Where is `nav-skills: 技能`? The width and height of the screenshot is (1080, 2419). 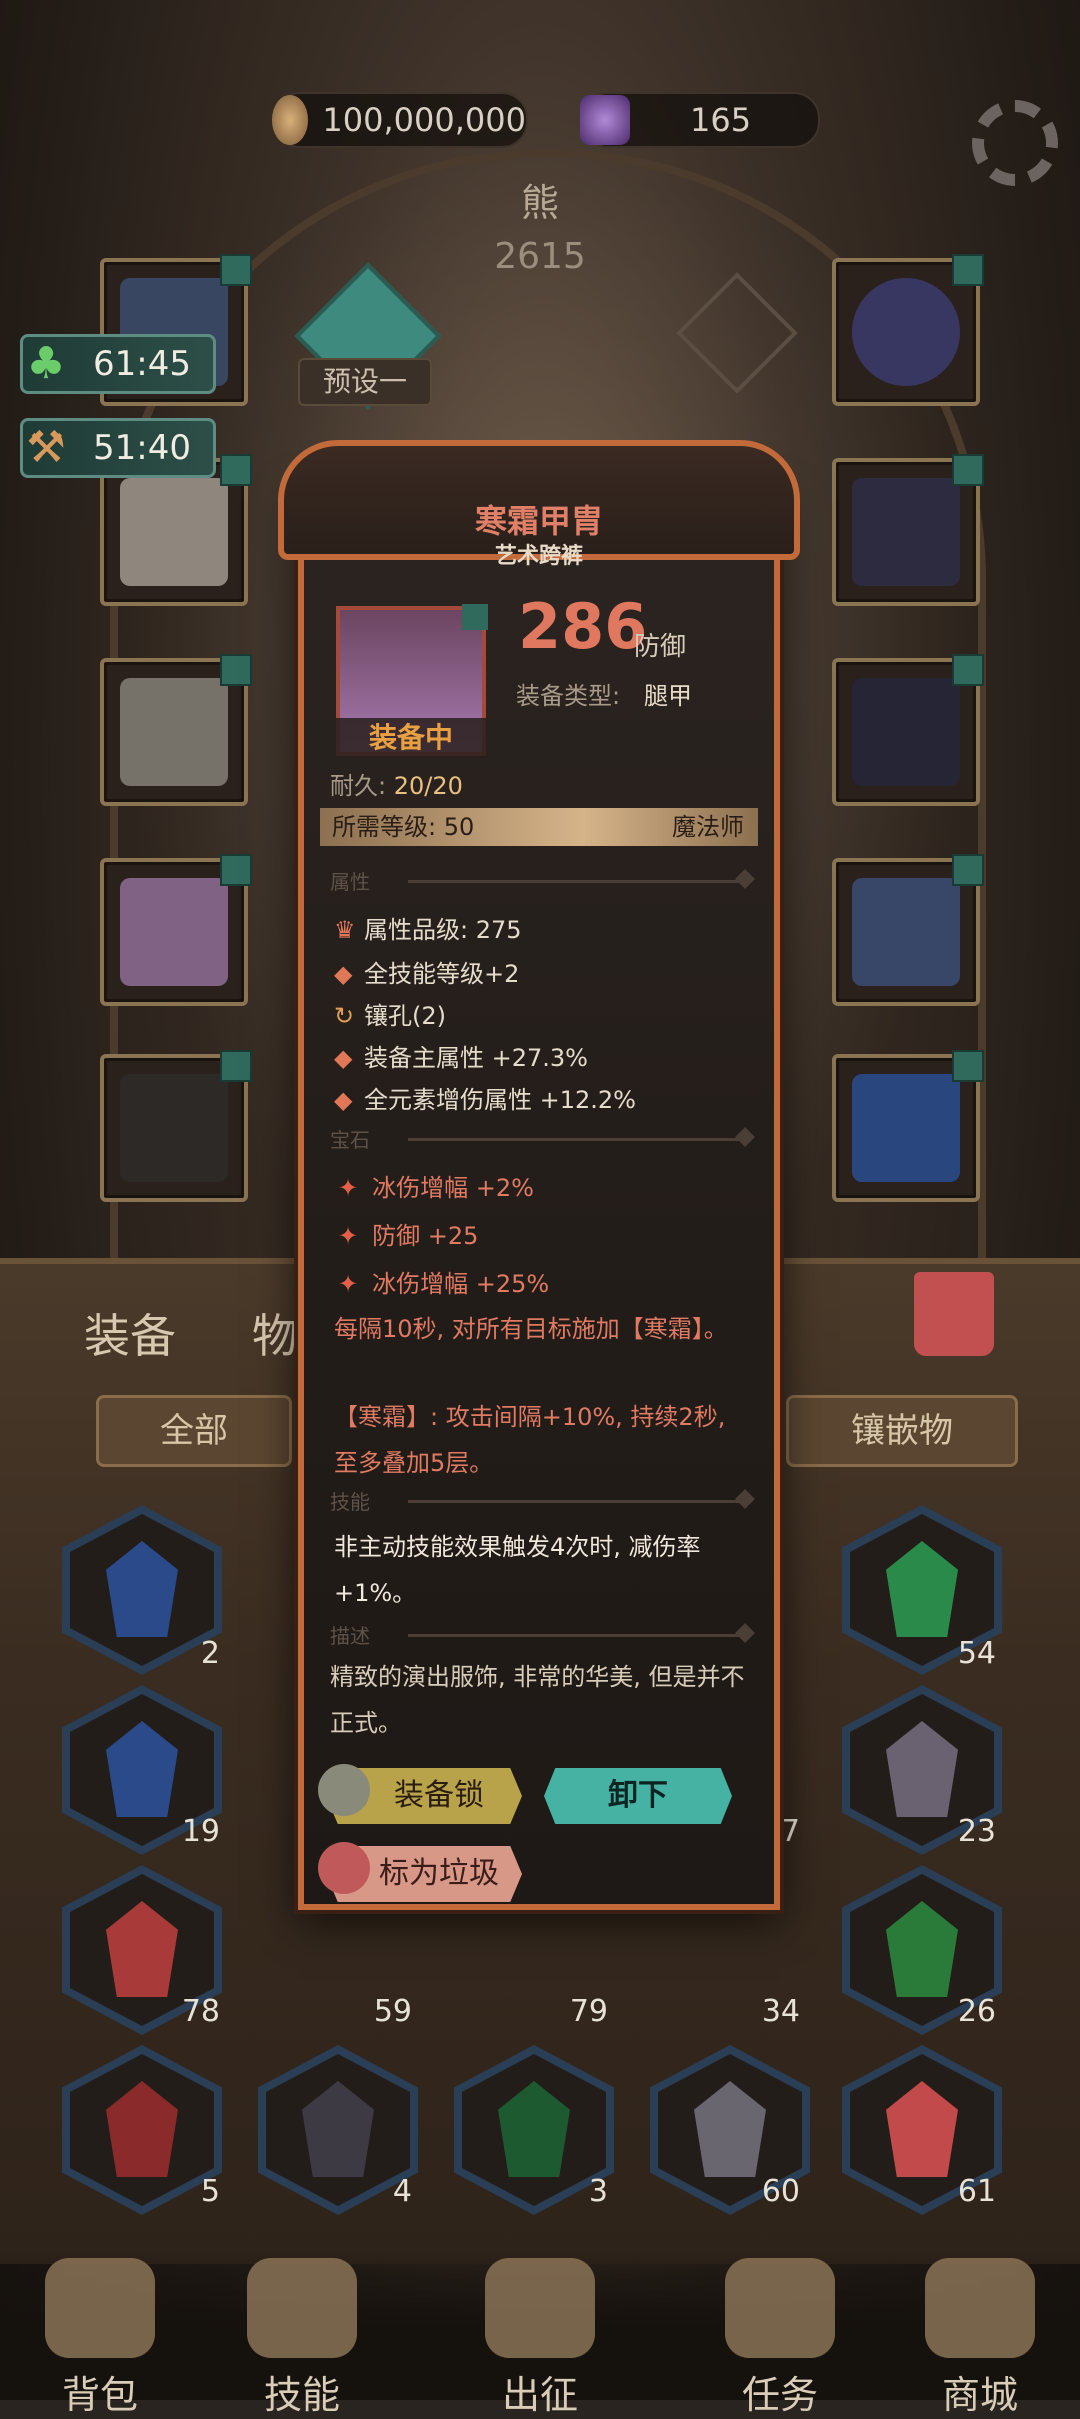 nav-skills: 技能 is located at coordinates (302, 2338).